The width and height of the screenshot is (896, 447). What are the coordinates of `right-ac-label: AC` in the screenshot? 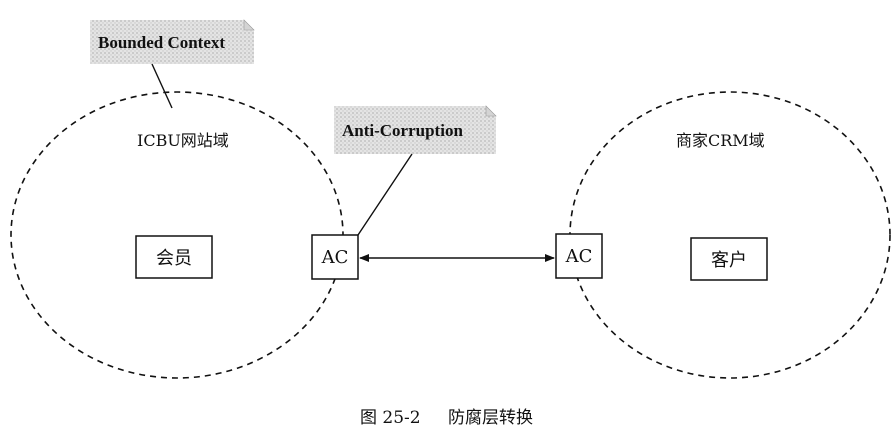 It's located at (579, 256).